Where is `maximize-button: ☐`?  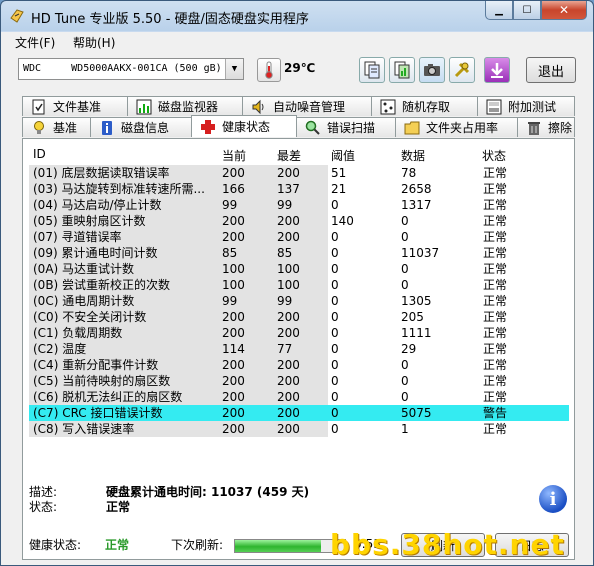
maximize-button: ☐ is located at coordinates (527, 10).